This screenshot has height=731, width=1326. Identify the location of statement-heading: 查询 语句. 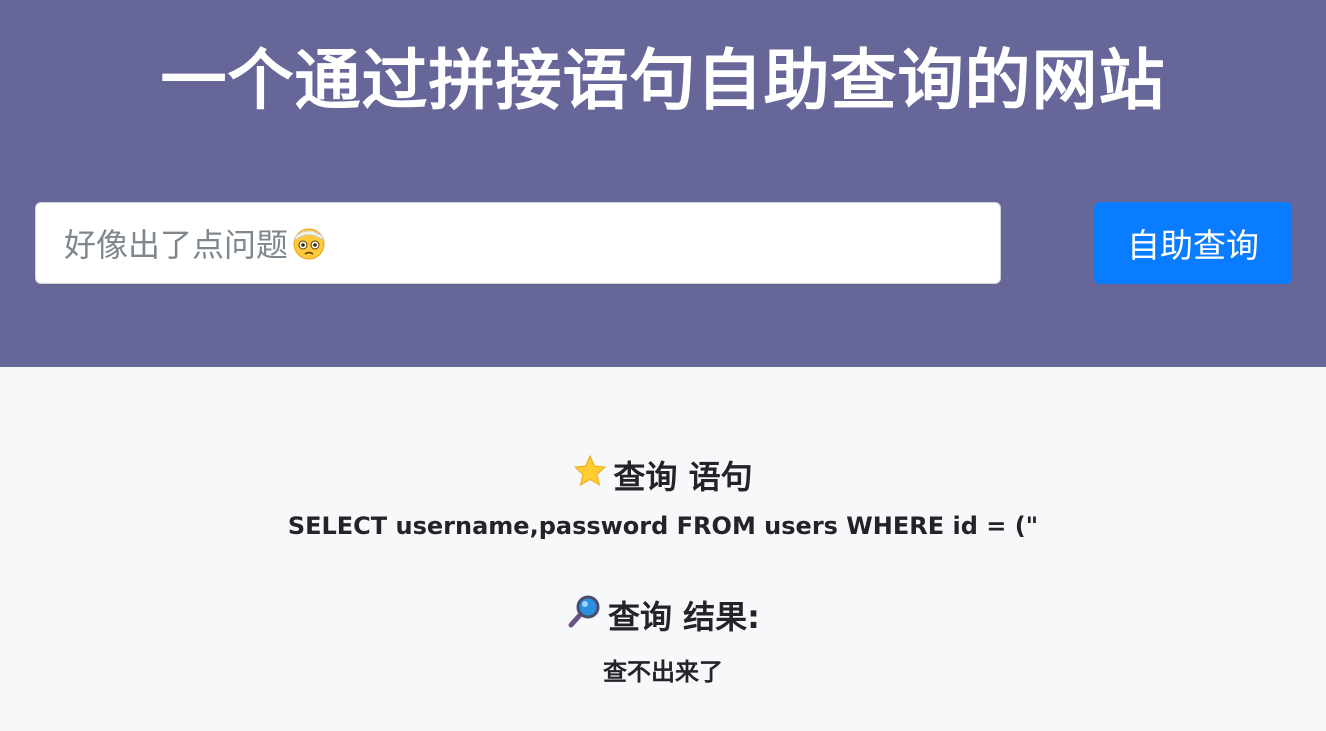
(663, 475).